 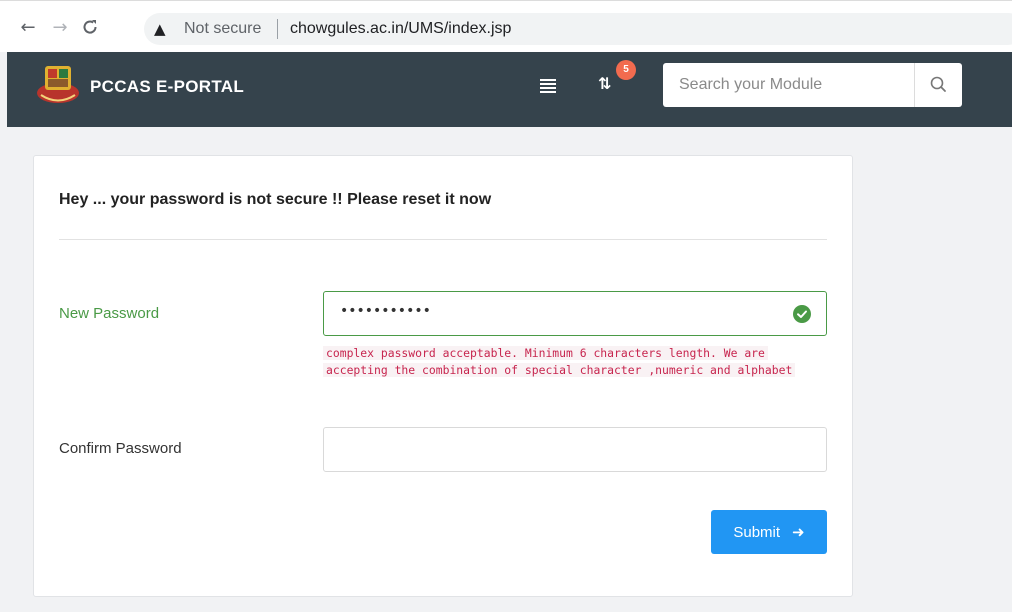 I want to click on submit-button: Submit ➜, so click(x=769, y=532).